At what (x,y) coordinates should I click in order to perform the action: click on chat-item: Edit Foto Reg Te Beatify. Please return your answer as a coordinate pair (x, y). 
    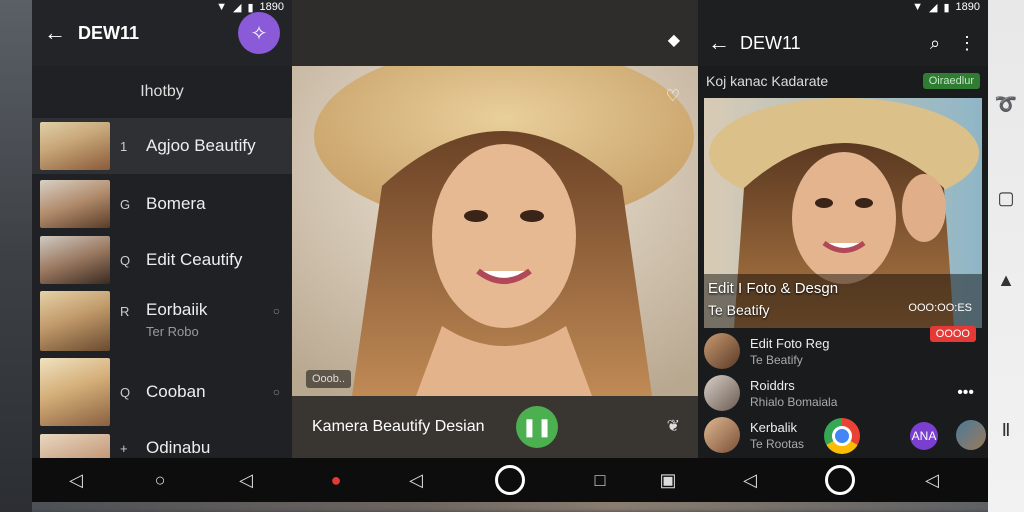
    Looking at the image, I should click on (846, 351).